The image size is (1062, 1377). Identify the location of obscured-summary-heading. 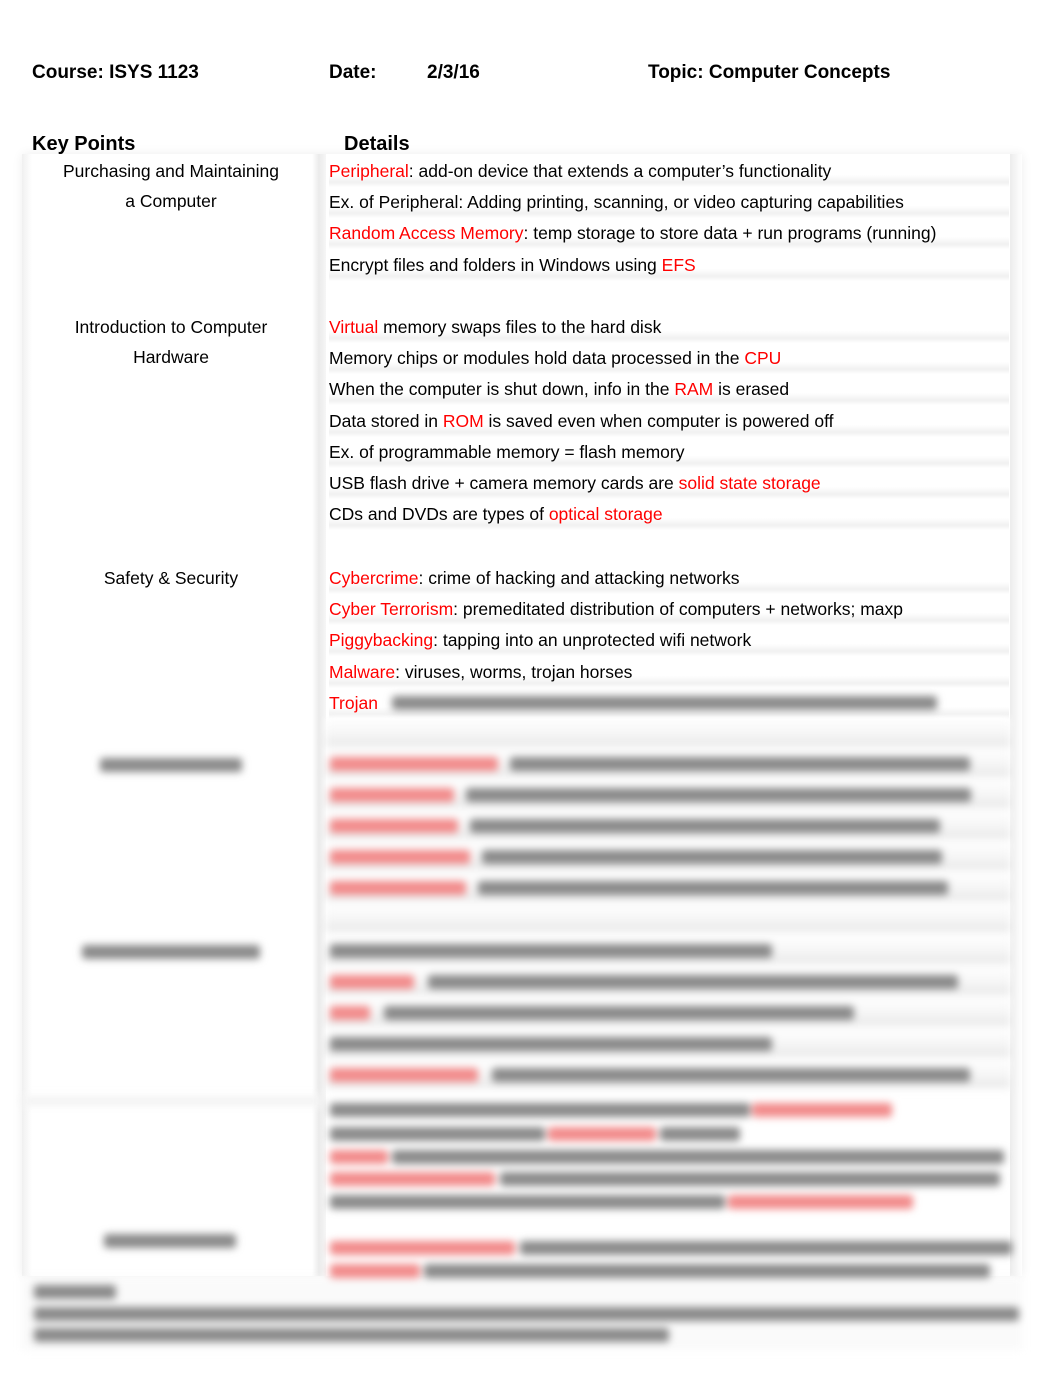
(75, 1292).